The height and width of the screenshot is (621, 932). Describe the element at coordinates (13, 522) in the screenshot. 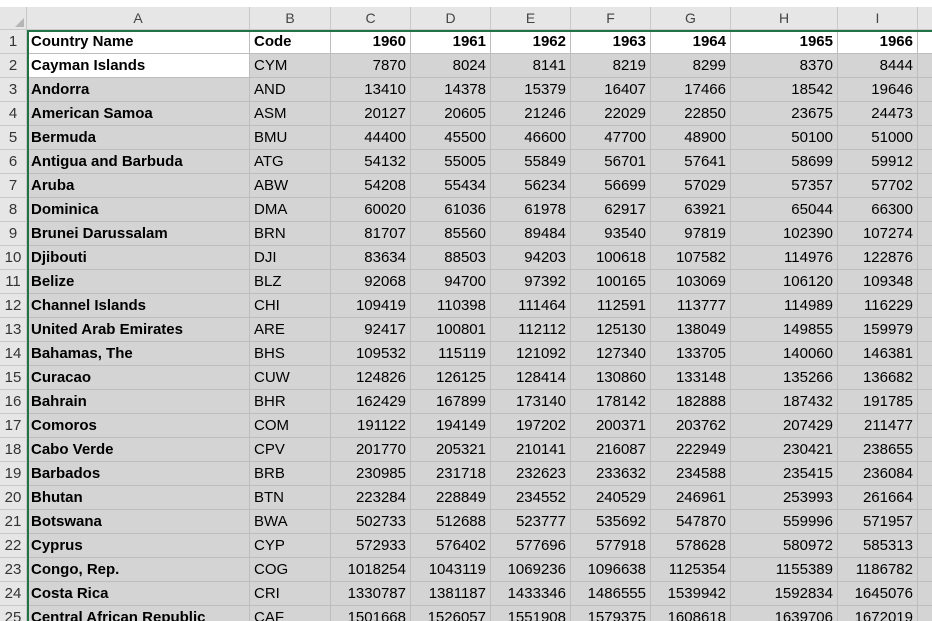

I see `row-header-21: 21` at that location.